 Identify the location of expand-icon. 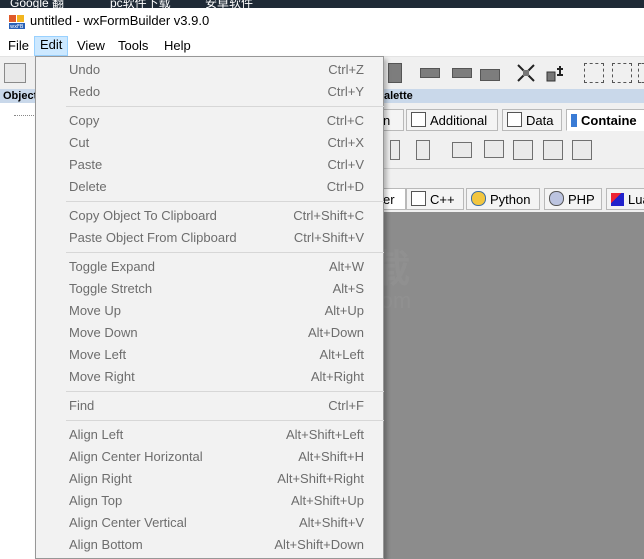
(526, 73).